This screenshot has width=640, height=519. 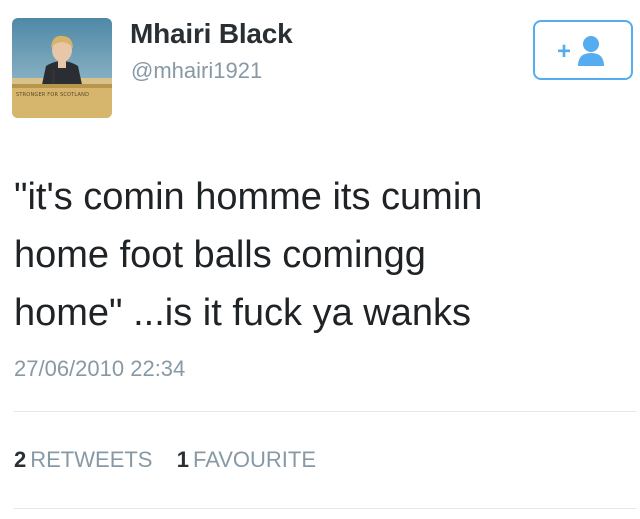 I want to click on retweets-stat: 2 RETWEETS, so click(x=86, y=459).